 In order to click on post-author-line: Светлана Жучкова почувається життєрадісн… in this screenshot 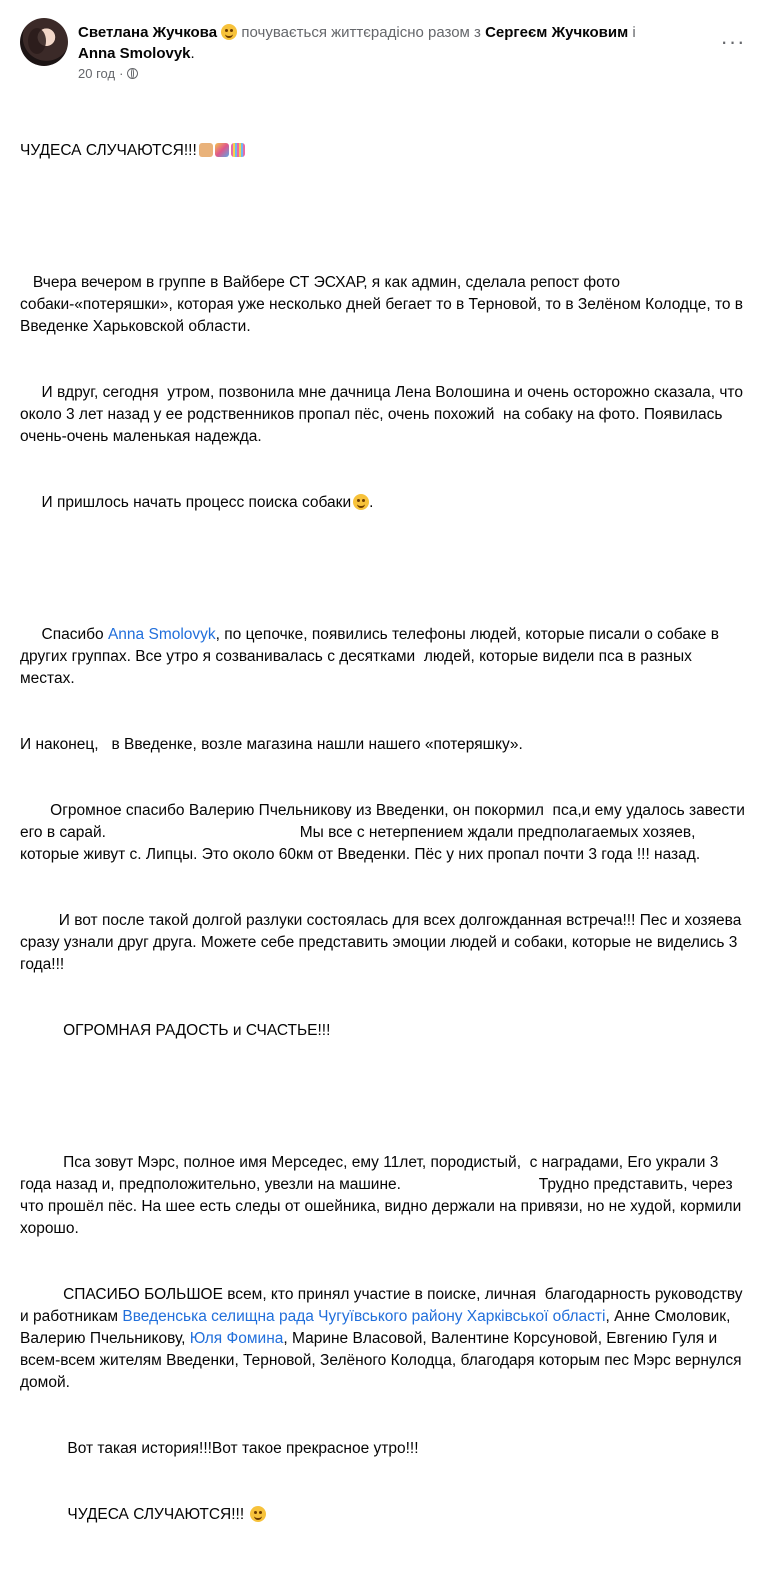, I will do `click(389, 43)`.